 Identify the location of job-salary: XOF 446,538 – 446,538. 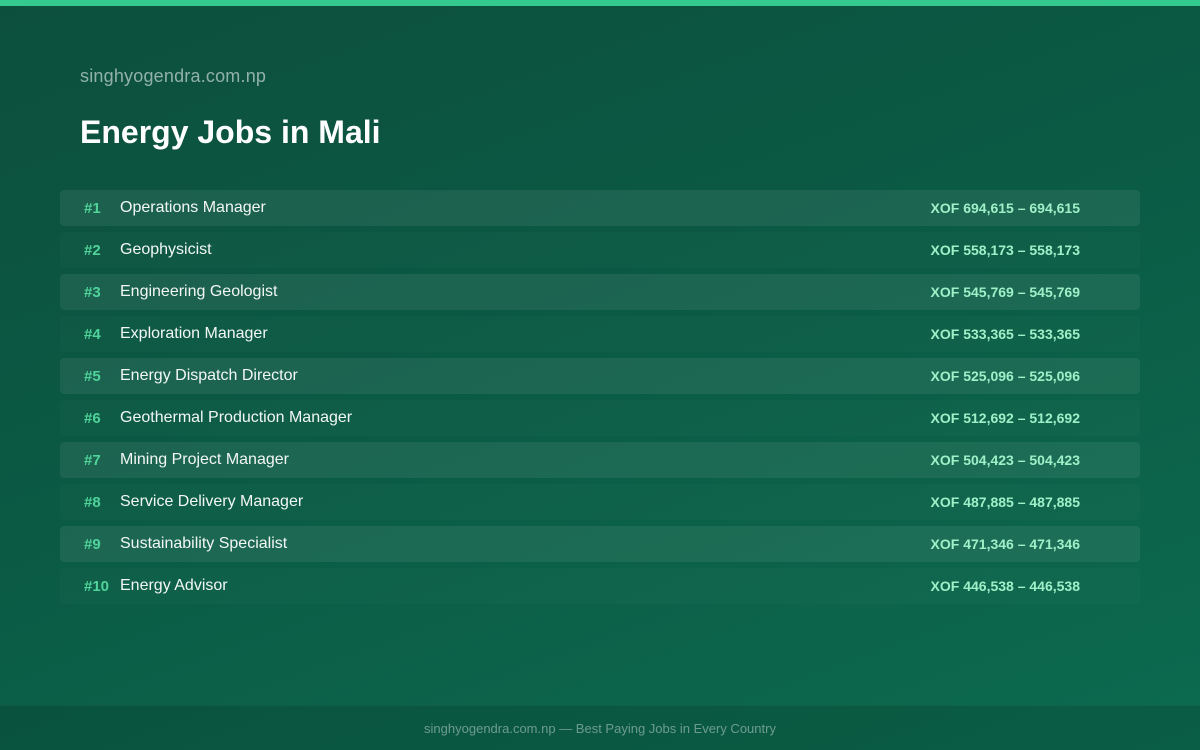
(1005, 586).